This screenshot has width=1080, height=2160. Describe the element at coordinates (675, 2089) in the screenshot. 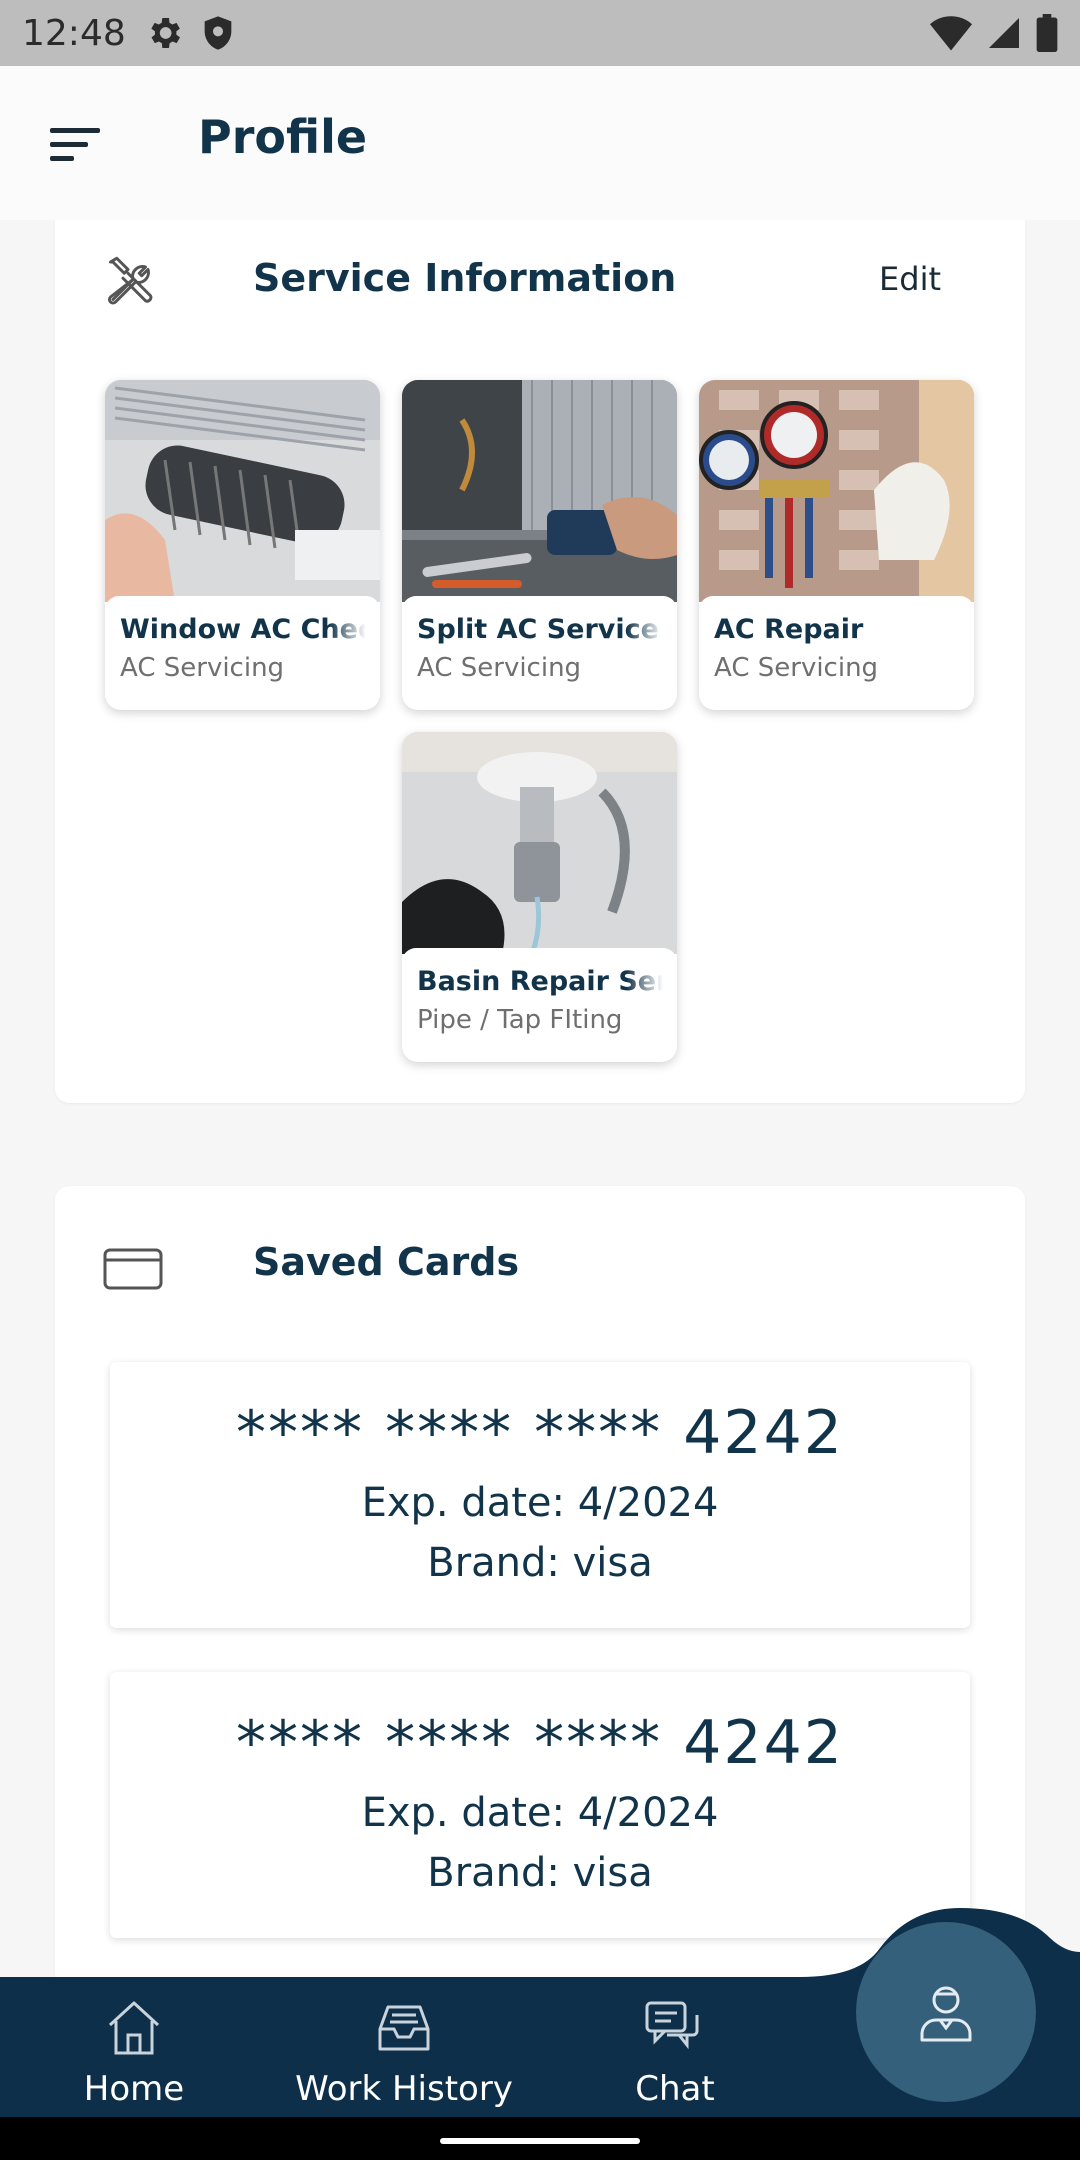

I see `nav-chat-label: Chat` at that location.